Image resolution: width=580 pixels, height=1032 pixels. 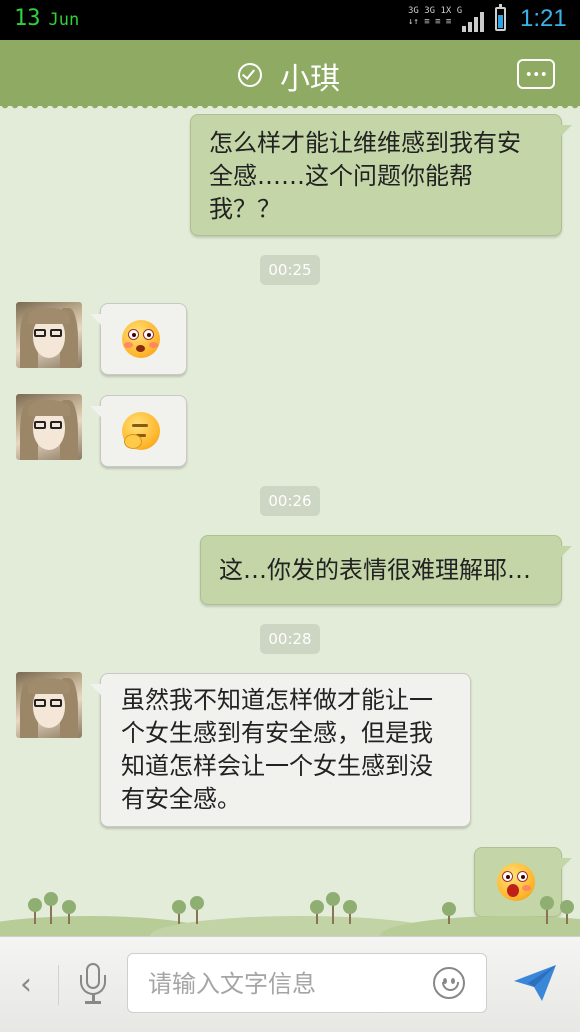 What do you see at coordinates (535, 983) in the screenshot?
I see `send-icon` at bounding box center [535, 983].